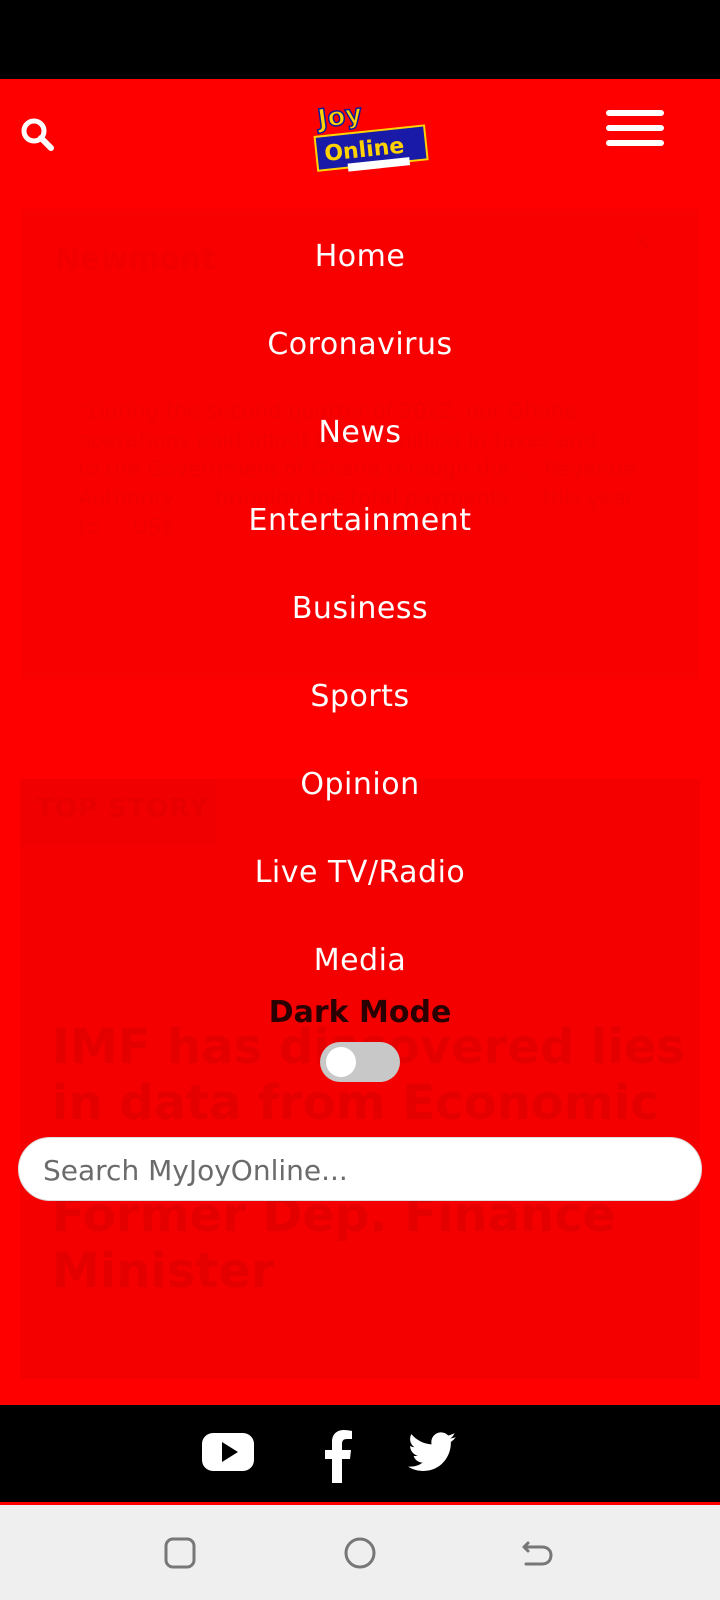 The width and height of the screenshot is (720, 1600). What do you see at coordinates (360, 960) in the screenshot?
I see `menu-item-media: Media` at bounding box center [360, 960].